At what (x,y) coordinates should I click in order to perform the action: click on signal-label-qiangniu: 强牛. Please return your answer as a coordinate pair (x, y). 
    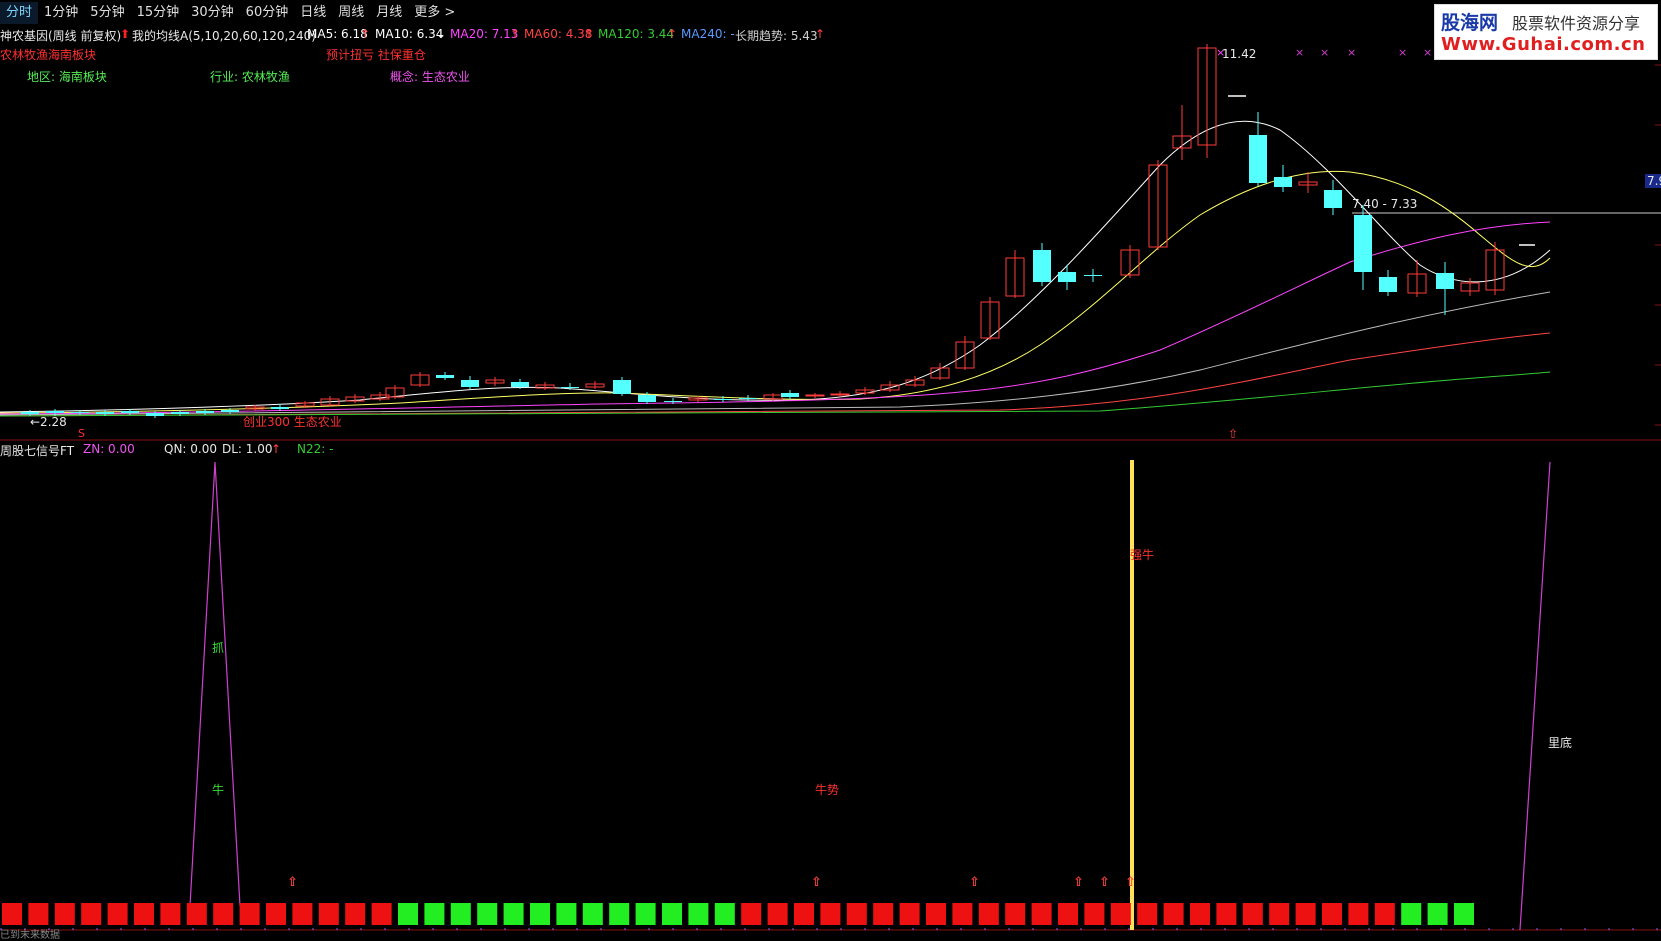
    Looking at the image, I should click on (1142, 555).